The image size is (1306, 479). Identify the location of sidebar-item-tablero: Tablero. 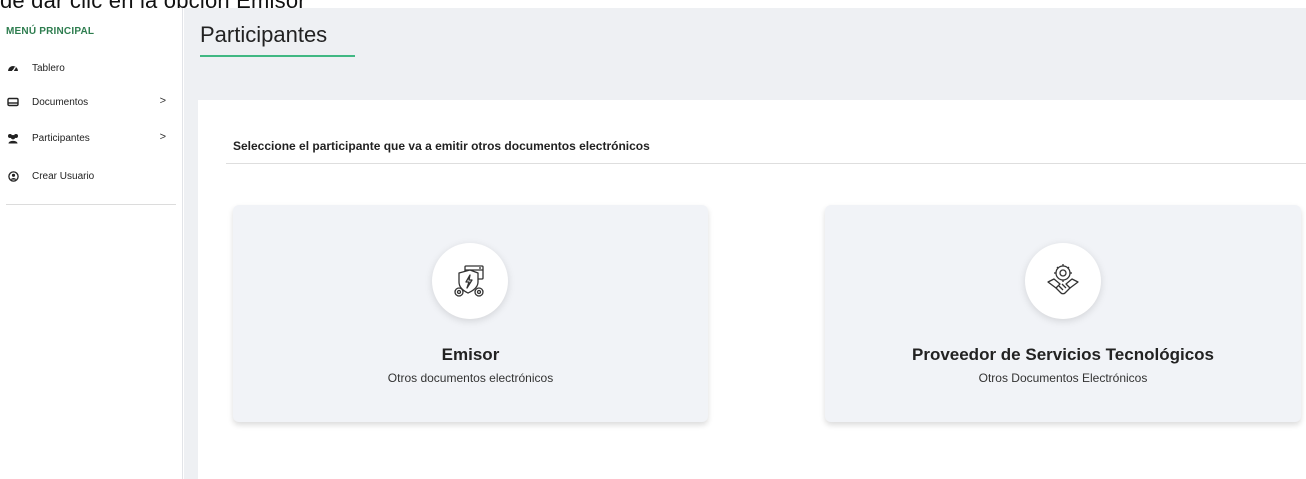
(91, 68).